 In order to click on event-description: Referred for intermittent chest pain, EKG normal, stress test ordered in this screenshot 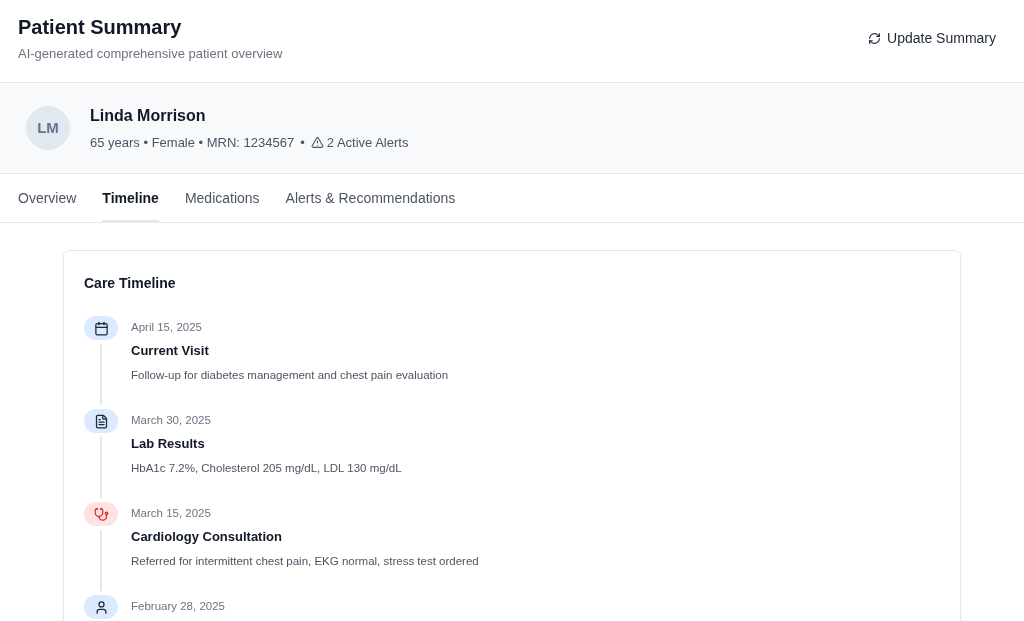, I will do `click(305, 561)`.